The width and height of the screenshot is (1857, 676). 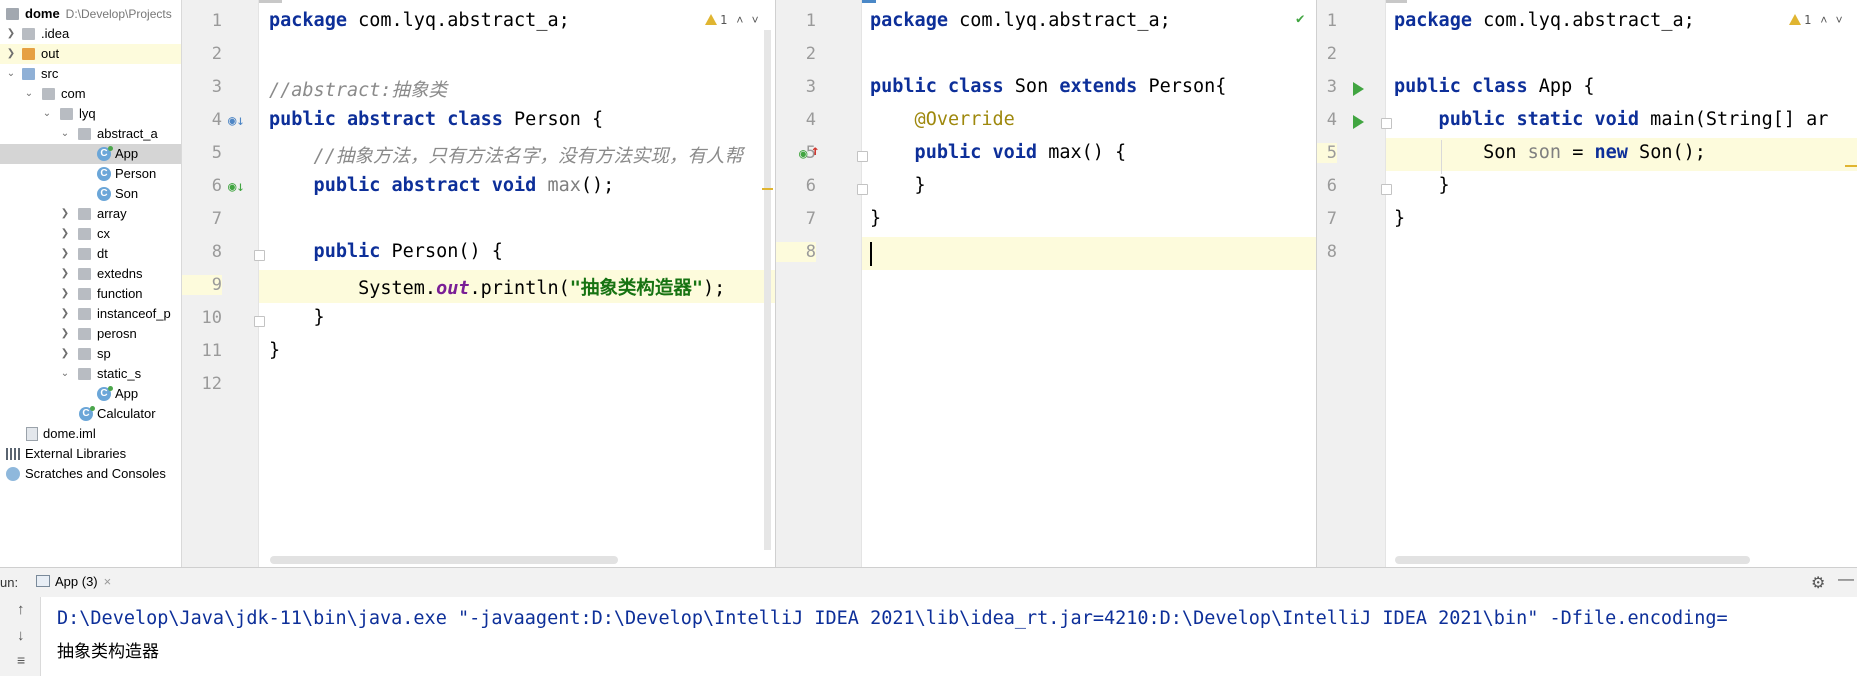 I want to click on run-toolbar: ↑ ↓ ≡, so click(x=20, y=636).